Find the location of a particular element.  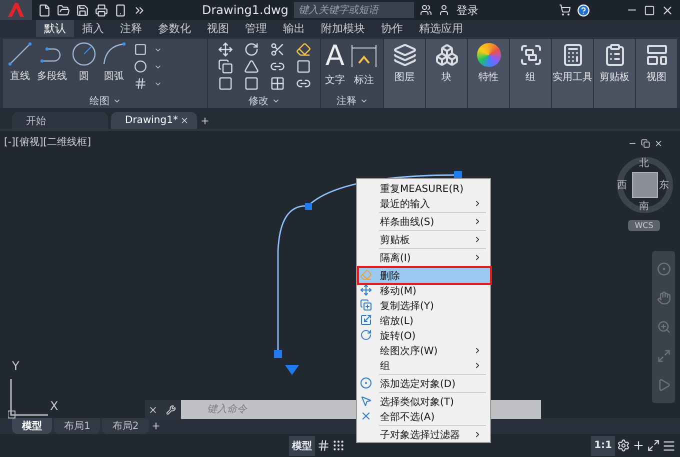

axis-label: Y is located at coordinates (16, 366).